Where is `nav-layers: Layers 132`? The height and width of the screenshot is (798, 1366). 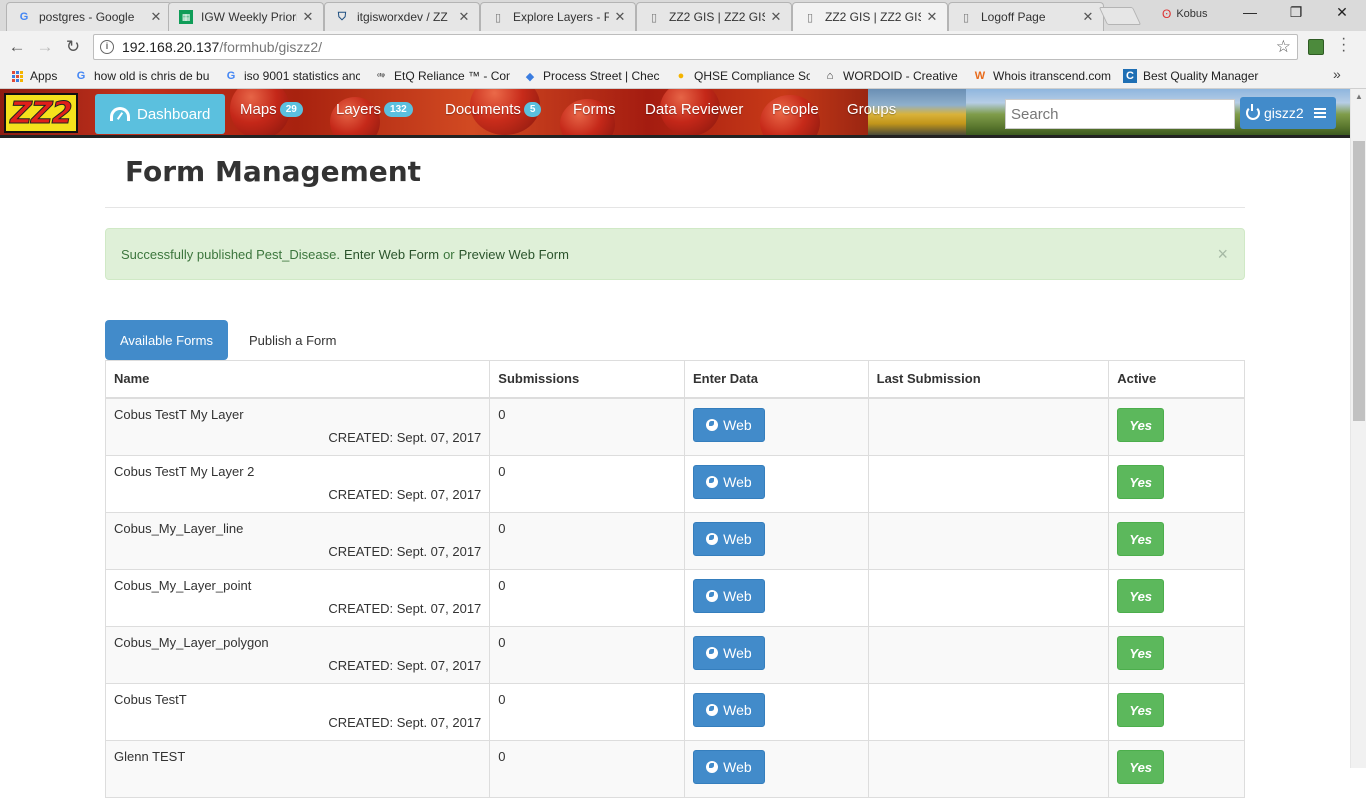 nav-layers: Layers 132 is located at coordinates (374, 109).